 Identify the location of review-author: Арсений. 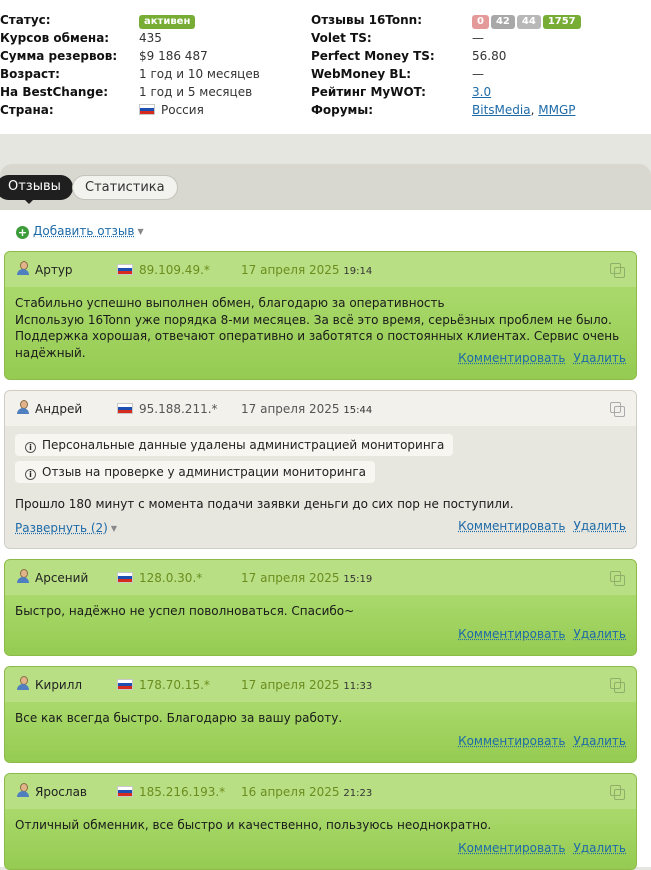
(62, 578).